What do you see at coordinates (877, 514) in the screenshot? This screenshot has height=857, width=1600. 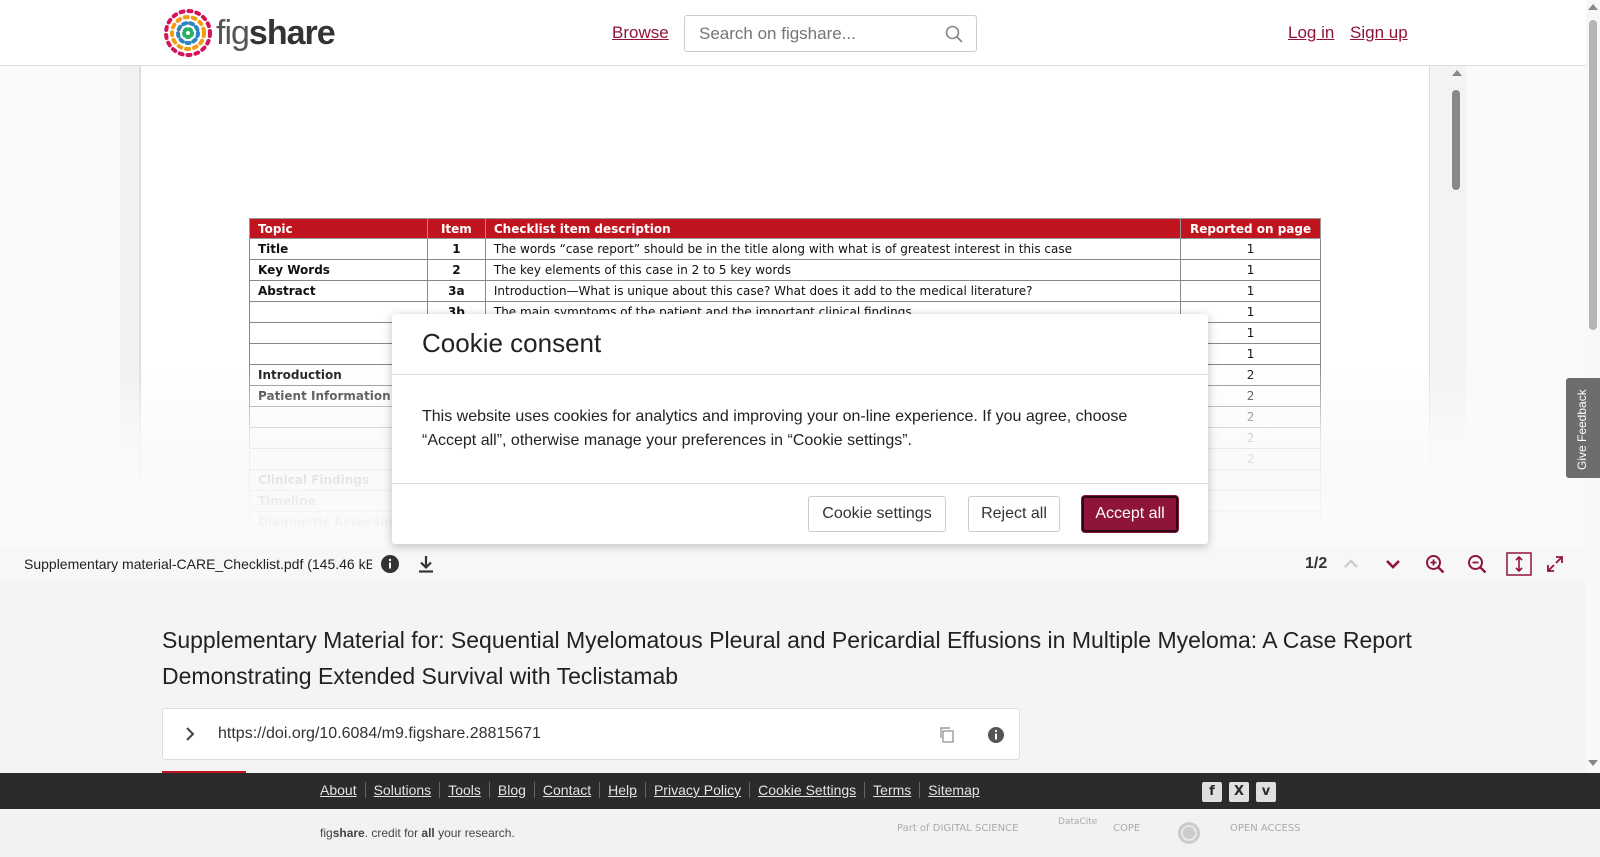 I see `cookie-settings-button: Cookie settings` at bounding box center [877, 514].